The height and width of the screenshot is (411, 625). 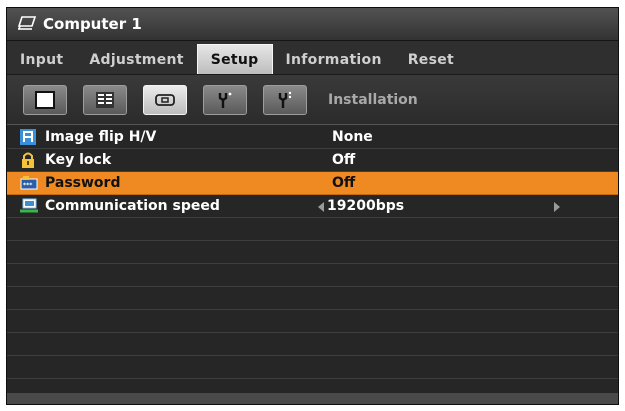 What do you see at coordinates (234, 59) in the screenshot?
I see `tab-setup: Setup` at bounding box center [234, 59].